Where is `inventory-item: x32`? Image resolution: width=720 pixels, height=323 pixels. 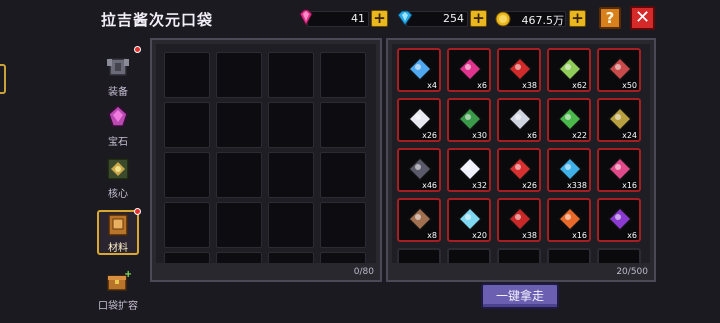 inventory-item: x32 is located at coordinates (469, 170).